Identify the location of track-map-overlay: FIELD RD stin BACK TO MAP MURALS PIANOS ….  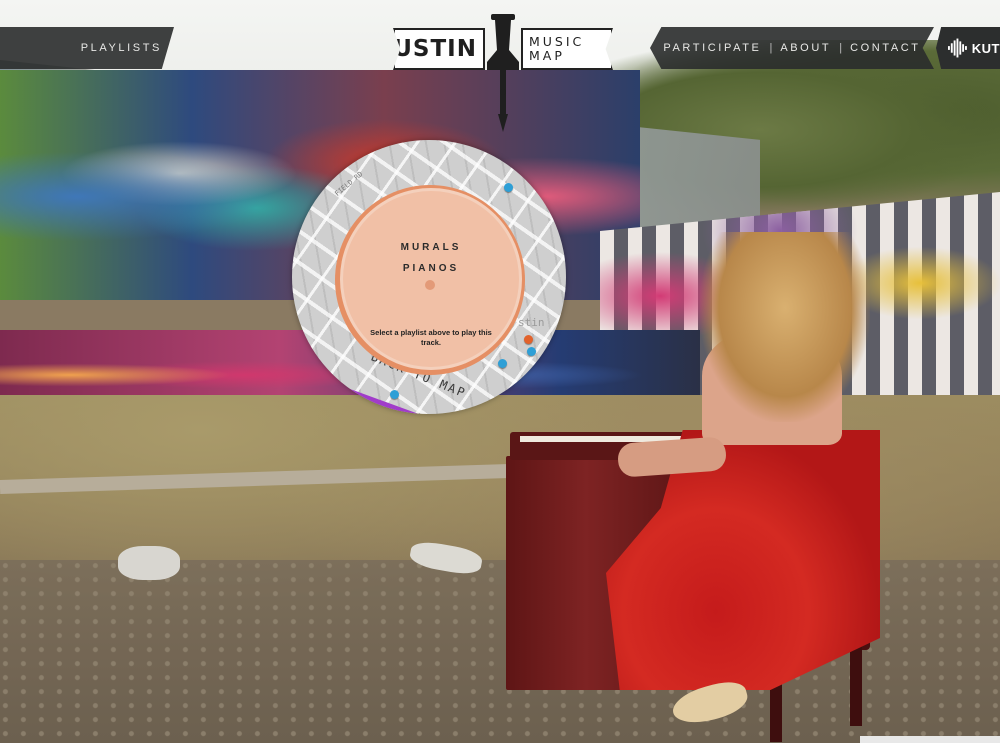
(429, 277).